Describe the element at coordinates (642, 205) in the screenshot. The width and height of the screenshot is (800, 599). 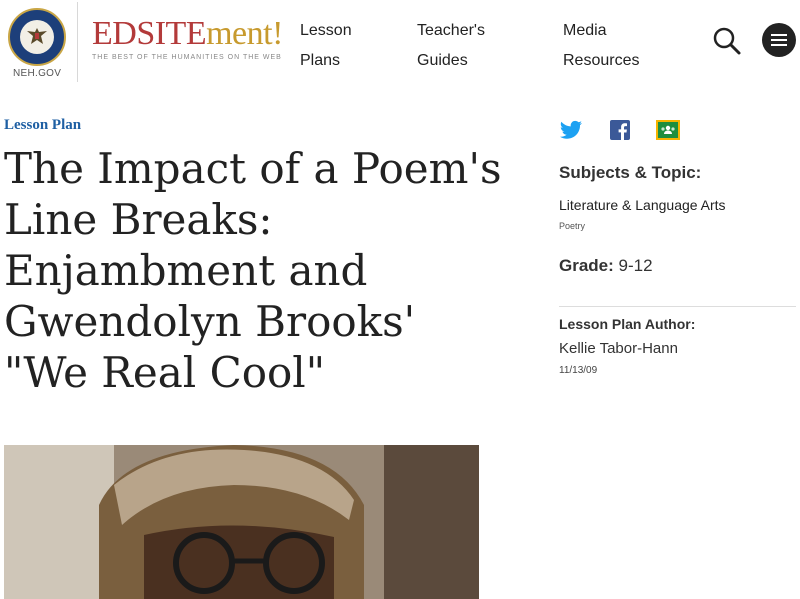
I see `subject-link: Literature & Language Arts` at that location.